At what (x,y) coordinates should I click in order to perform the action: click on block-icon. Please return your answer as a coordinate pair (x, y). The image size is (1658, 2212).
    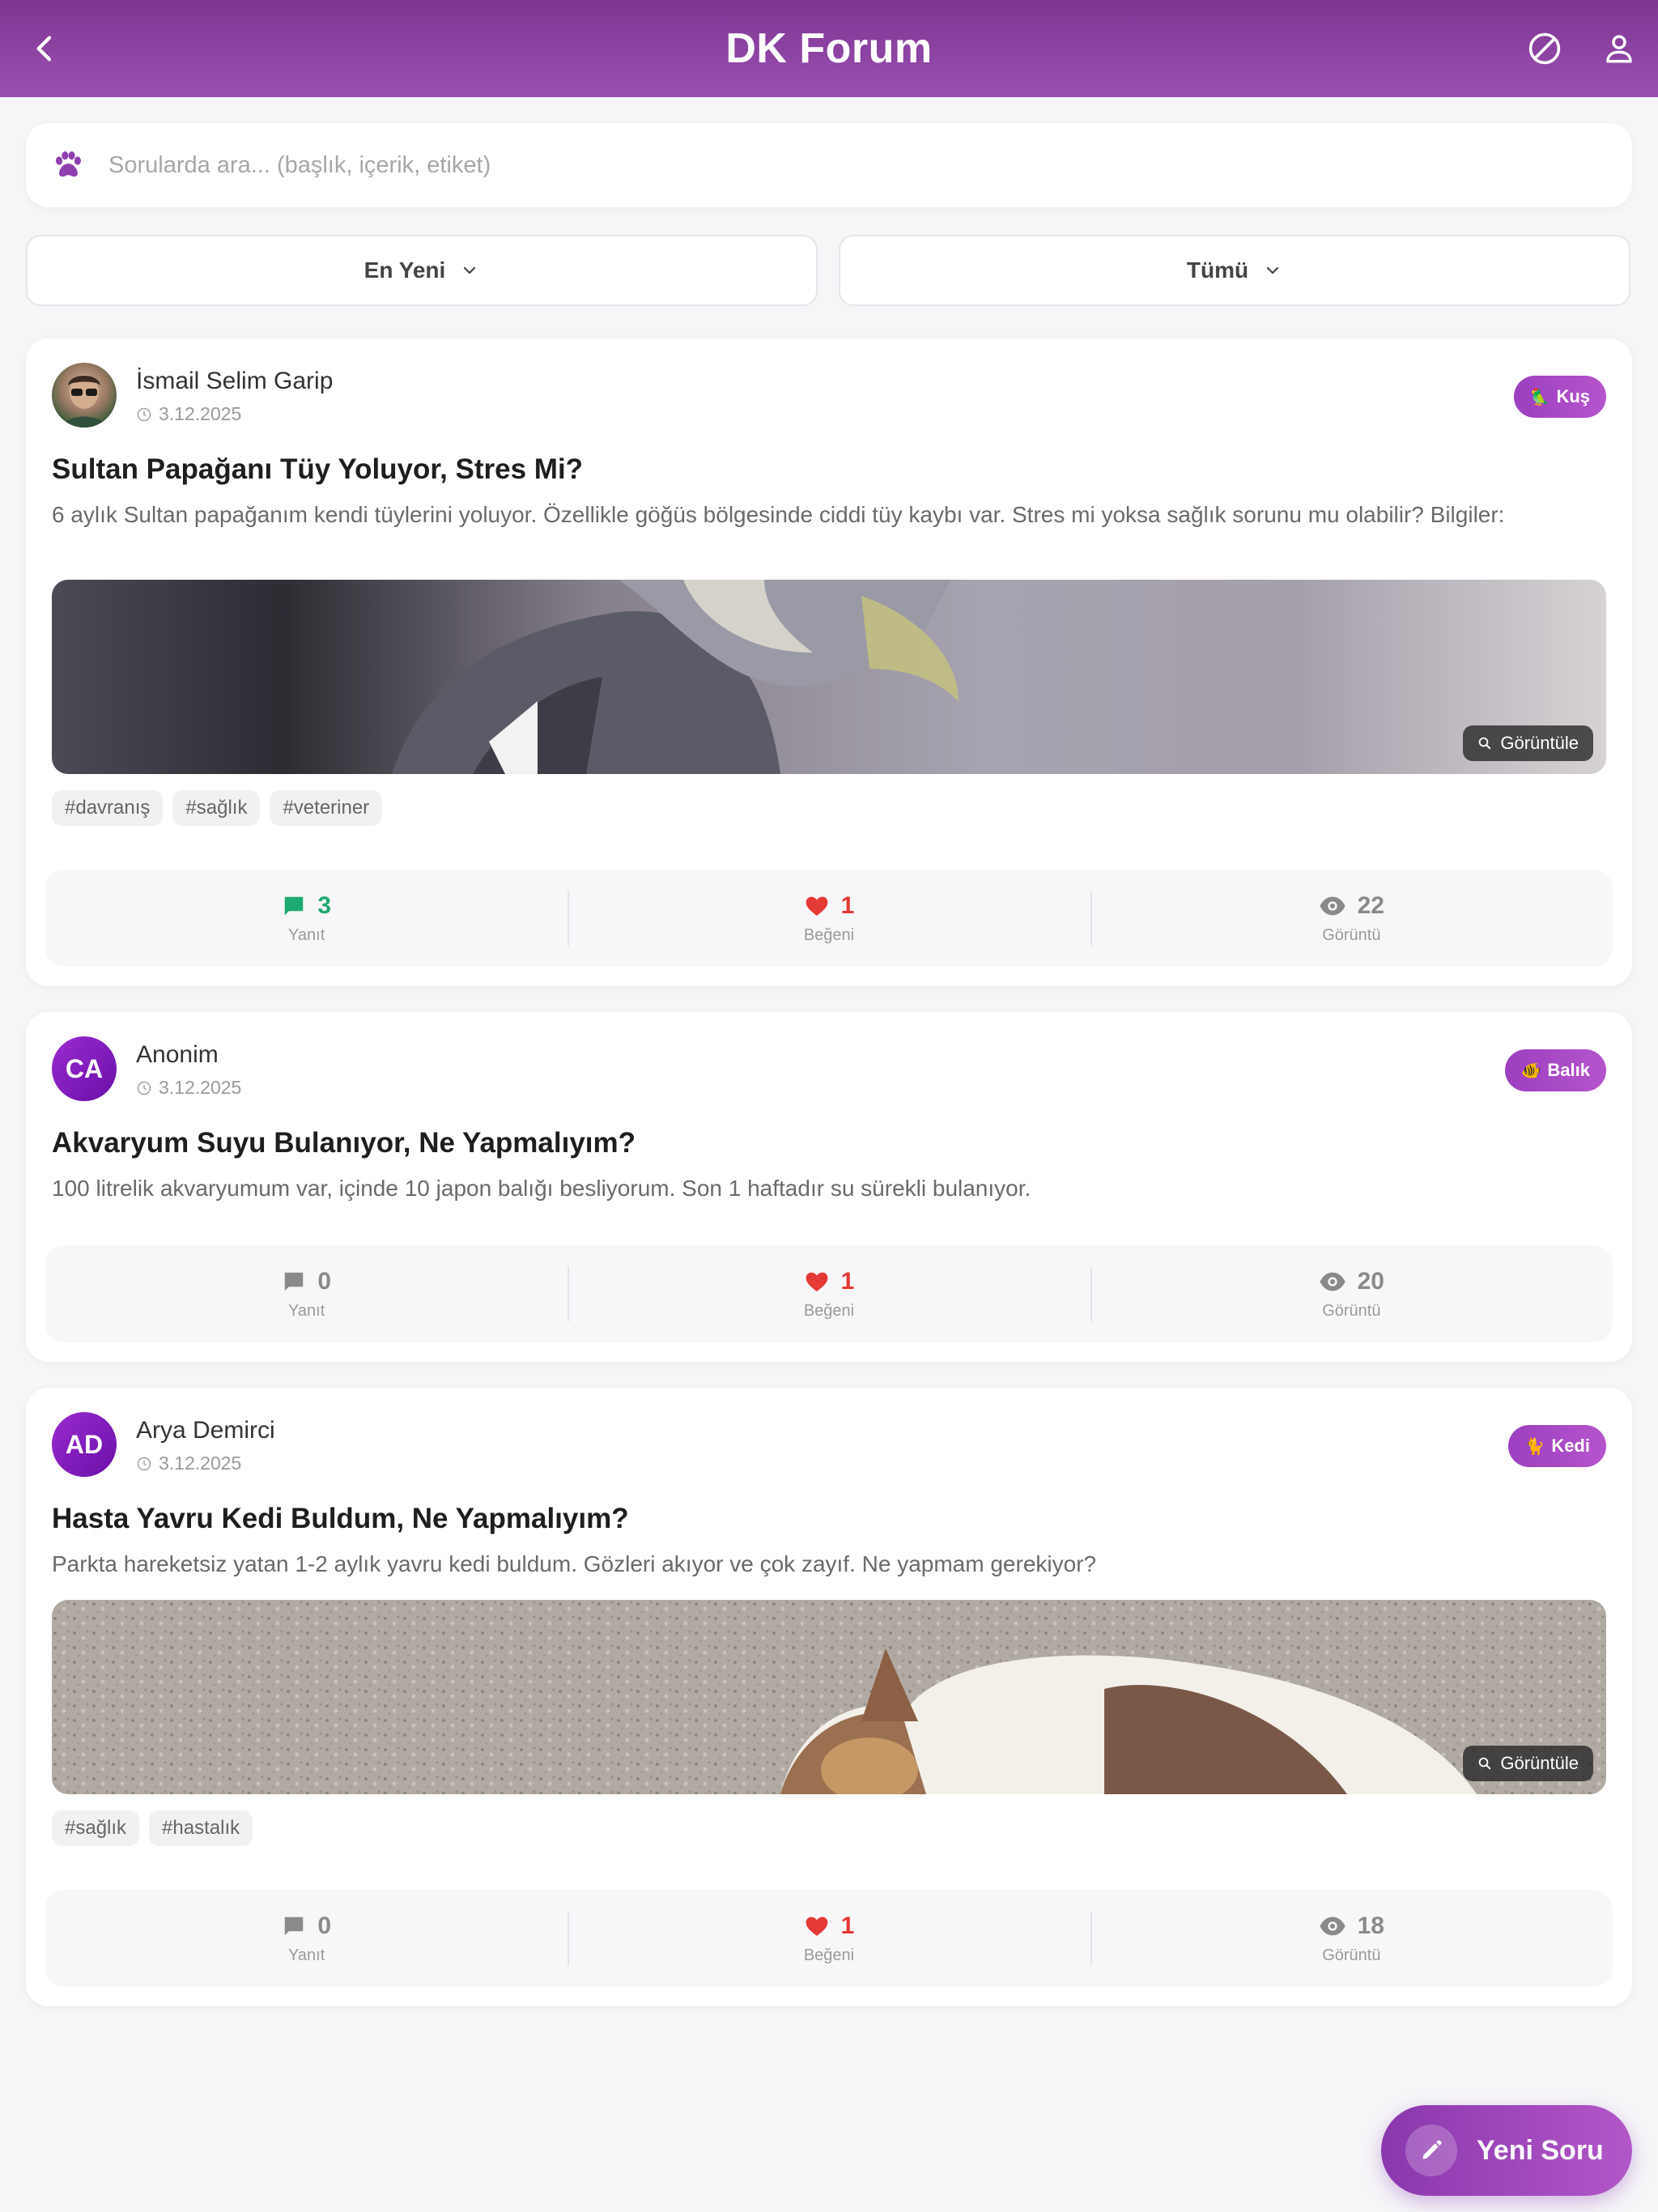
    Looking at the image, I should click on (1544, 49).